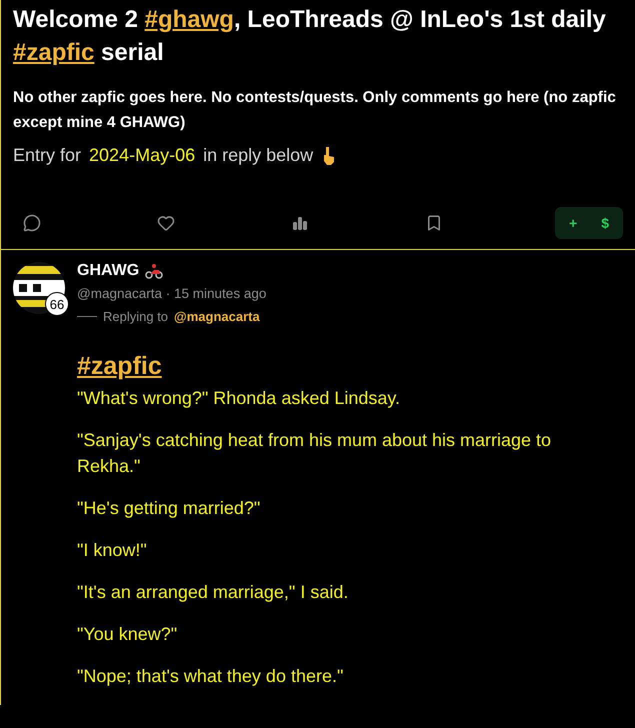 This screenshot has height=728, width=635. I want to click on comment-icon, so click(32, 223).